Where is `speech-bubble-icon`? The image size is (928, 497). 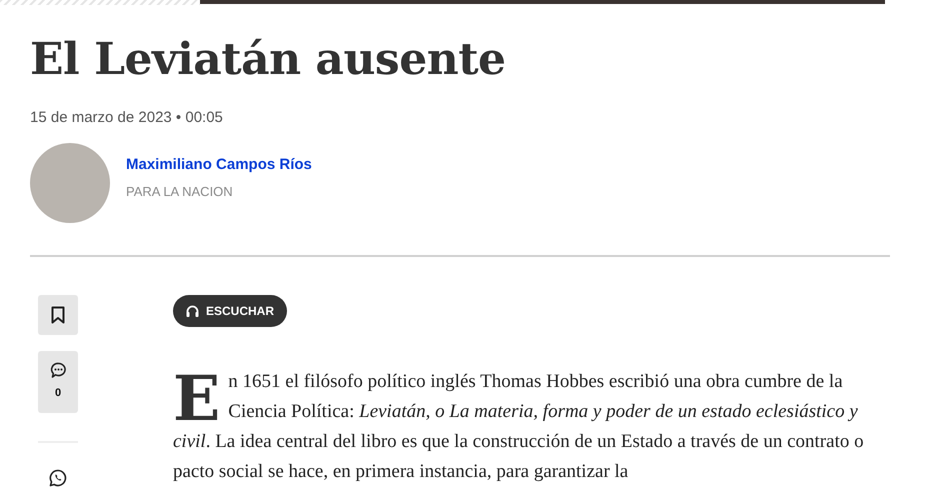 speech-bubble-icon is located at coordinates (58, 371).